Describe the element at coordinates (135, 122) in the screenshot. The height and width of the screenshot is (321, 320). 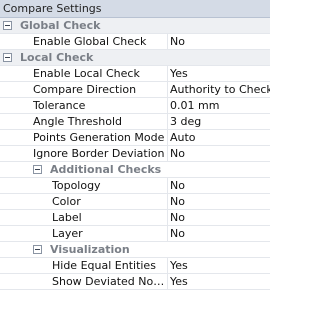
I see `property-row-angle-threshold: Angle Threshold 3 deg` at that location.